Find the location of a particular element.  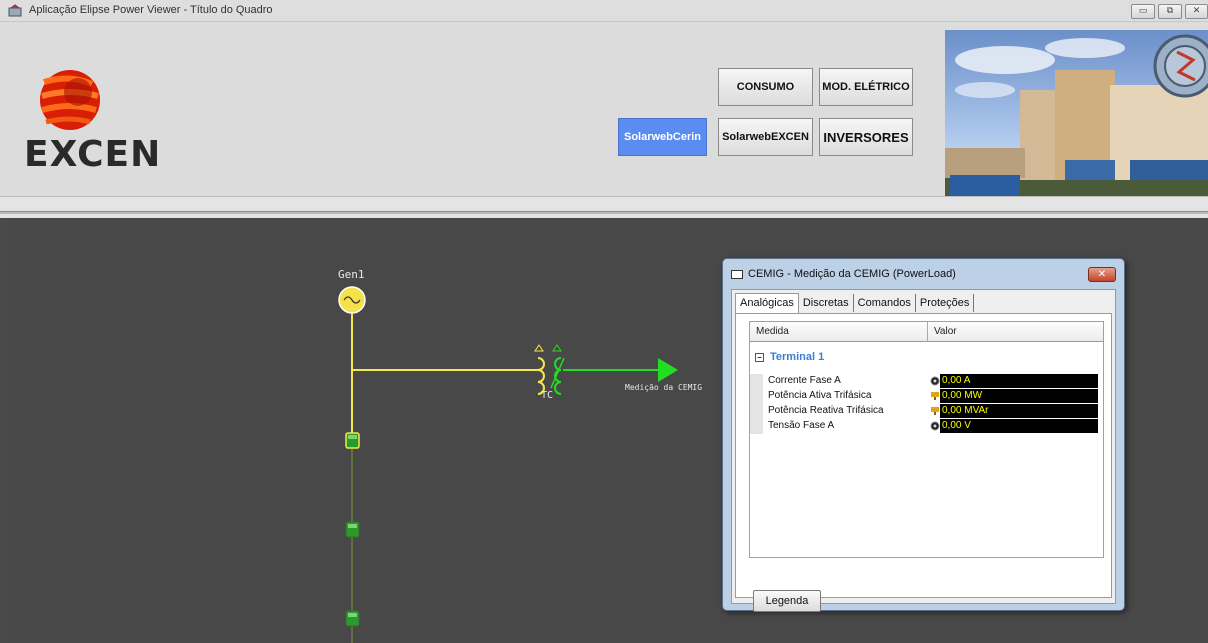

tab-comandos: Comandos is located at coordinates (885, 303).